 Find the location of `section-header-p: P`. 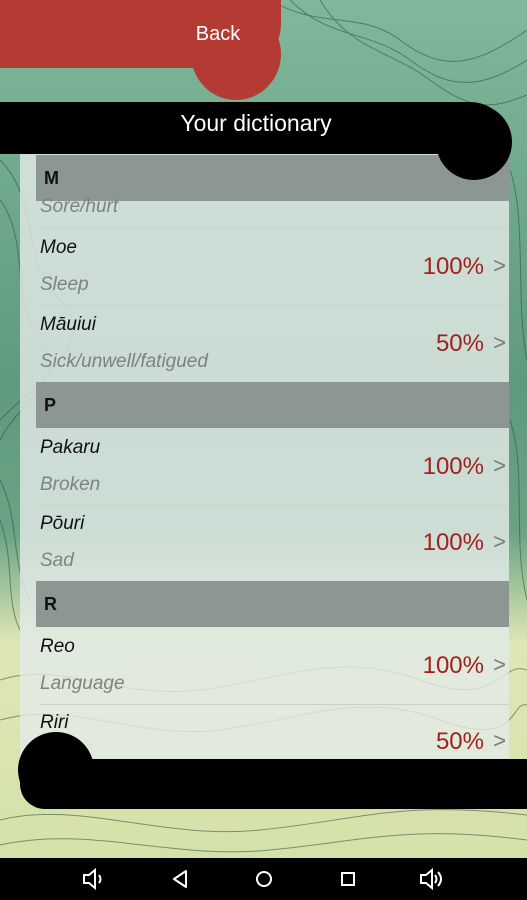

section-header-p: P is located at coordinates (272, 405).